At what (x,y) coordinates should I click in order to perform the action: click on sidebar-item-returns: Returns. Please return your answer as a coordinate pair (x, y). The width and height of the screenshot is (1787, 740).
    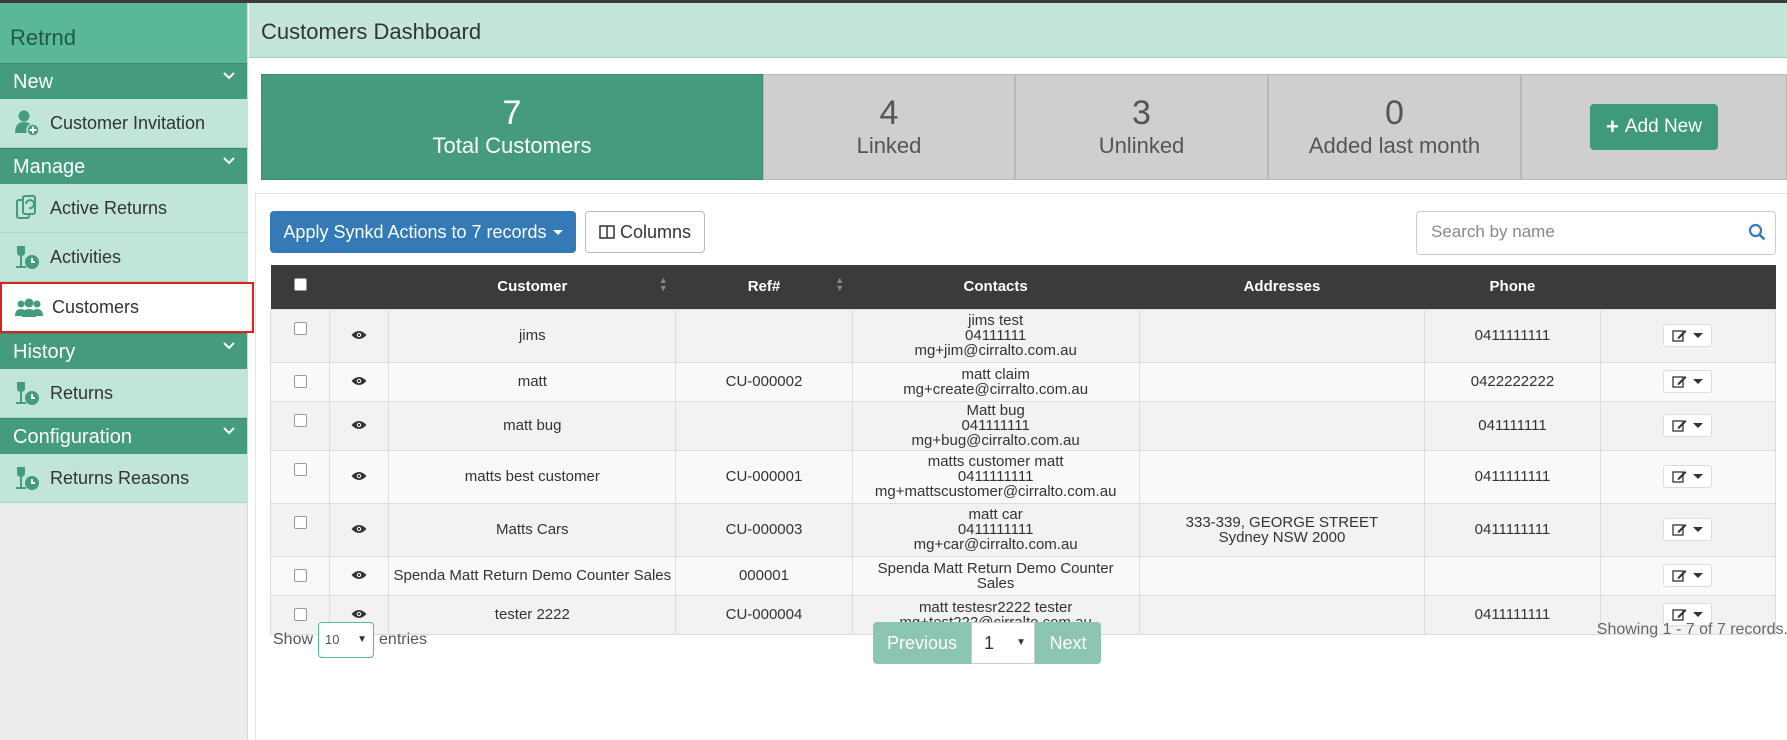
    Looking at the image, I should click on (123, 393).